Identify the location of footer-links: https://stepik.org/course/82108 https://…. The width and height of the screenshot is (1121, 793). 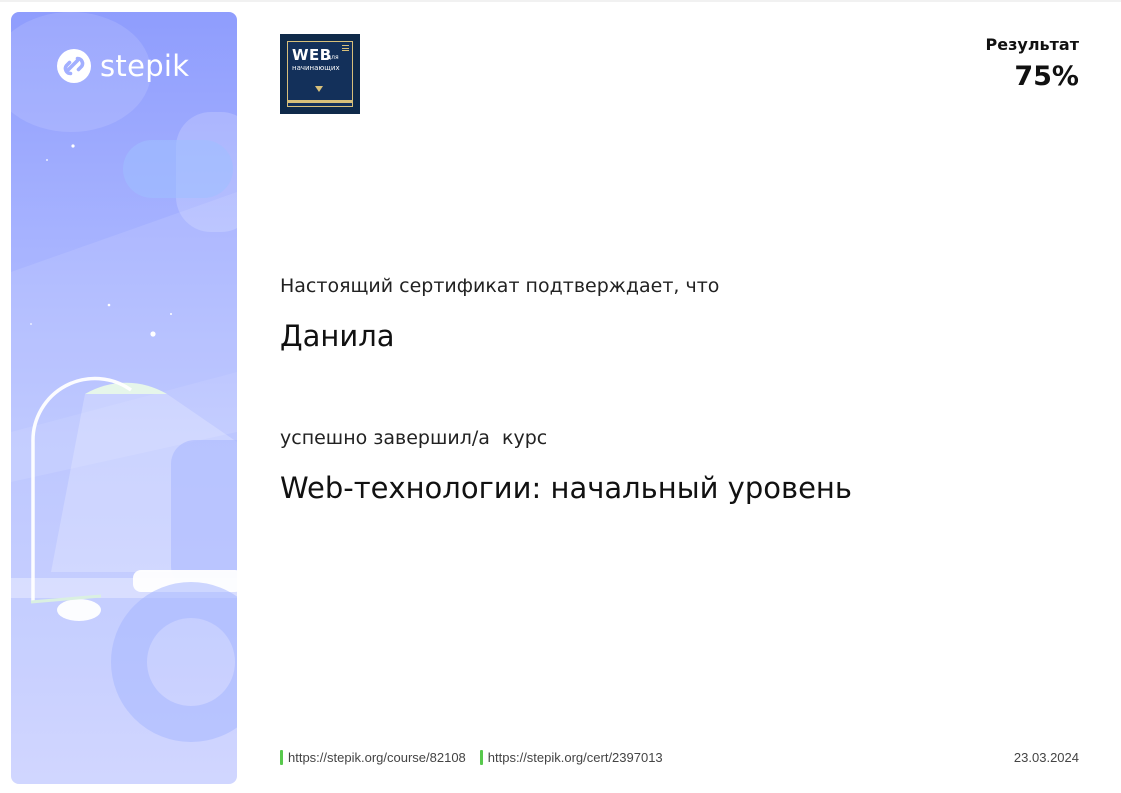
(471, 757).